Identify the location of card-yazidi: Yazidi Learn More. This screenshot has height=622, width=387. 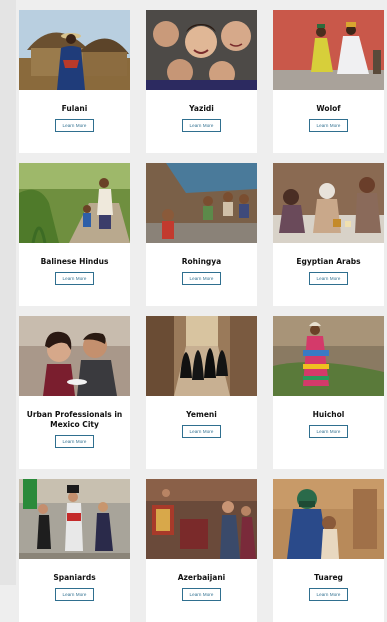
(201, 81).